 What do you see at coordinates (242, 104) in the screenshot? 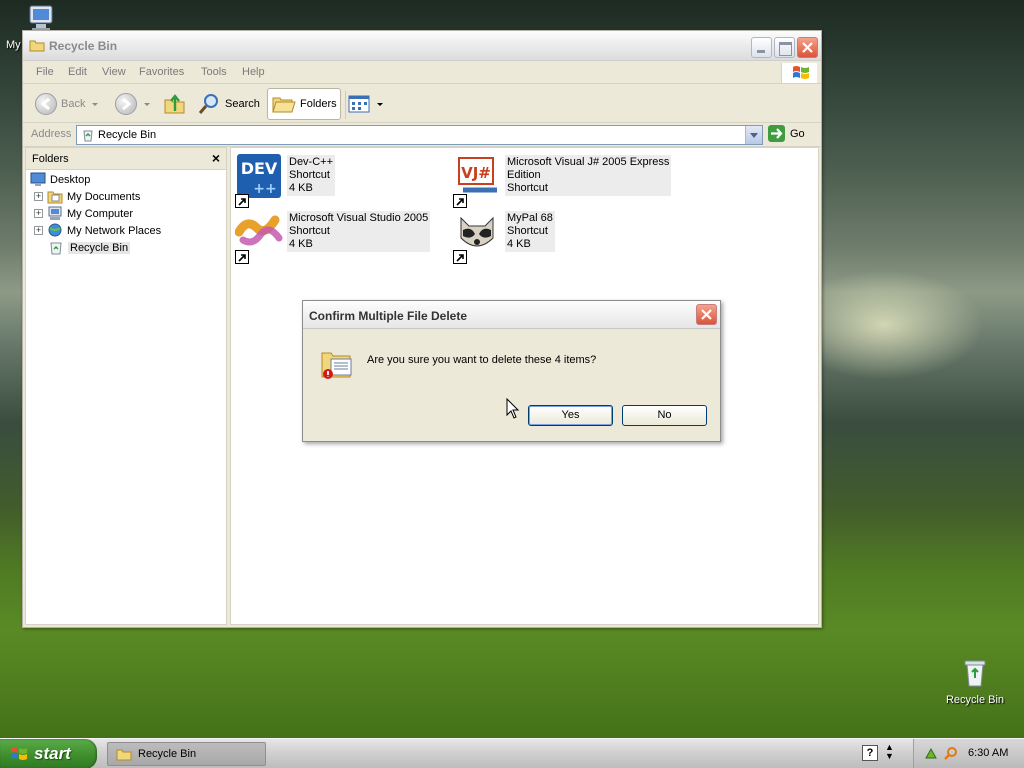
I see `search-label: Search` at bounding box center [242, 104].